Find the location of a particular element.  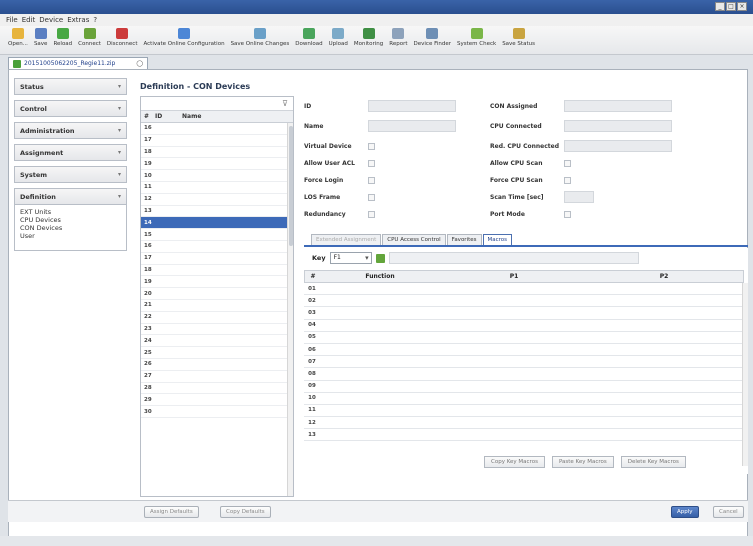

macro-row: 13 is located at coordinates (524, 435).